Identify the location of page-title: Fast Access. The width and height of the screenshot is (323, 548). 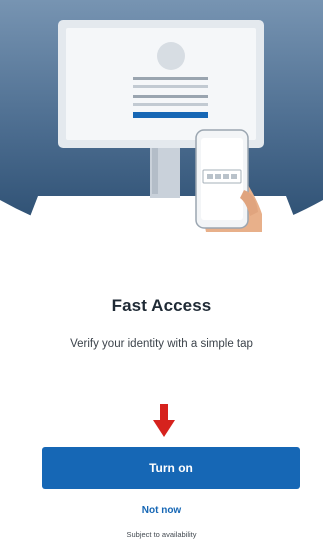
(161, 305).